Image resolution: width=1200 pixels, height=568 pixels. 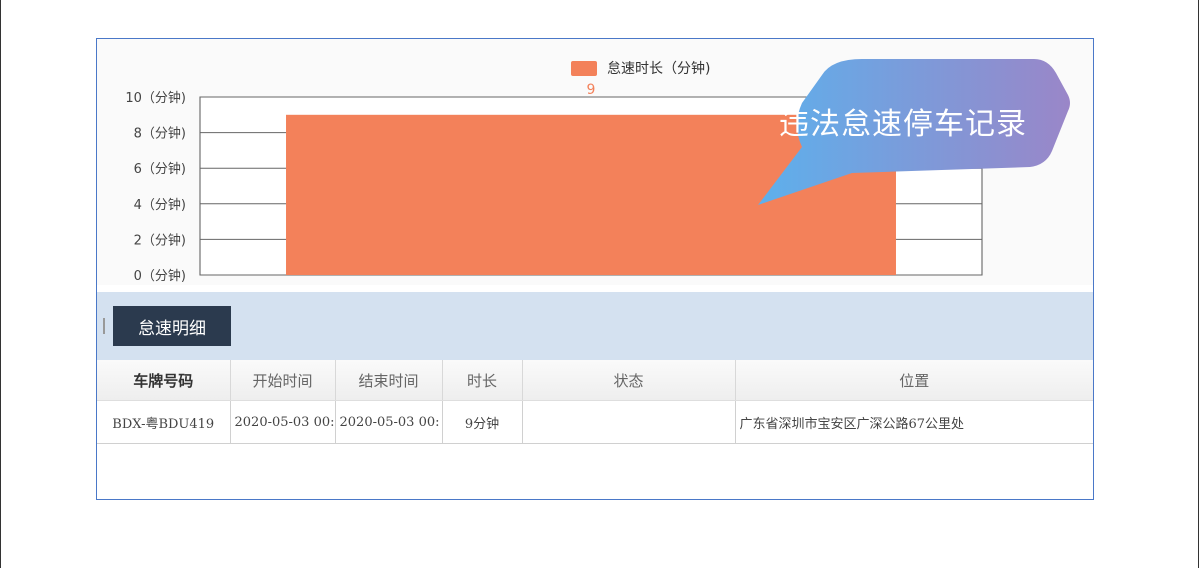 I want to click on cell-status, so click(x=629, y=422).